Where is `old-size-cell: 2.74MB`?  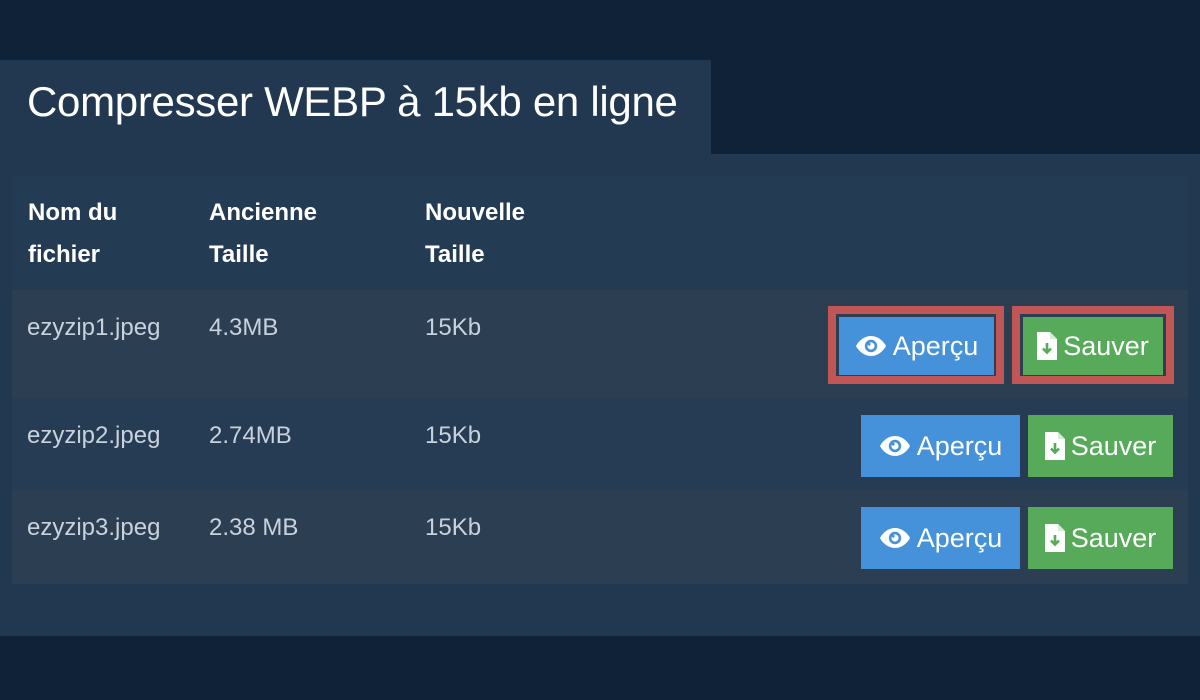 old-size-cell: 2.74MB is located at coordinates (250, 435).